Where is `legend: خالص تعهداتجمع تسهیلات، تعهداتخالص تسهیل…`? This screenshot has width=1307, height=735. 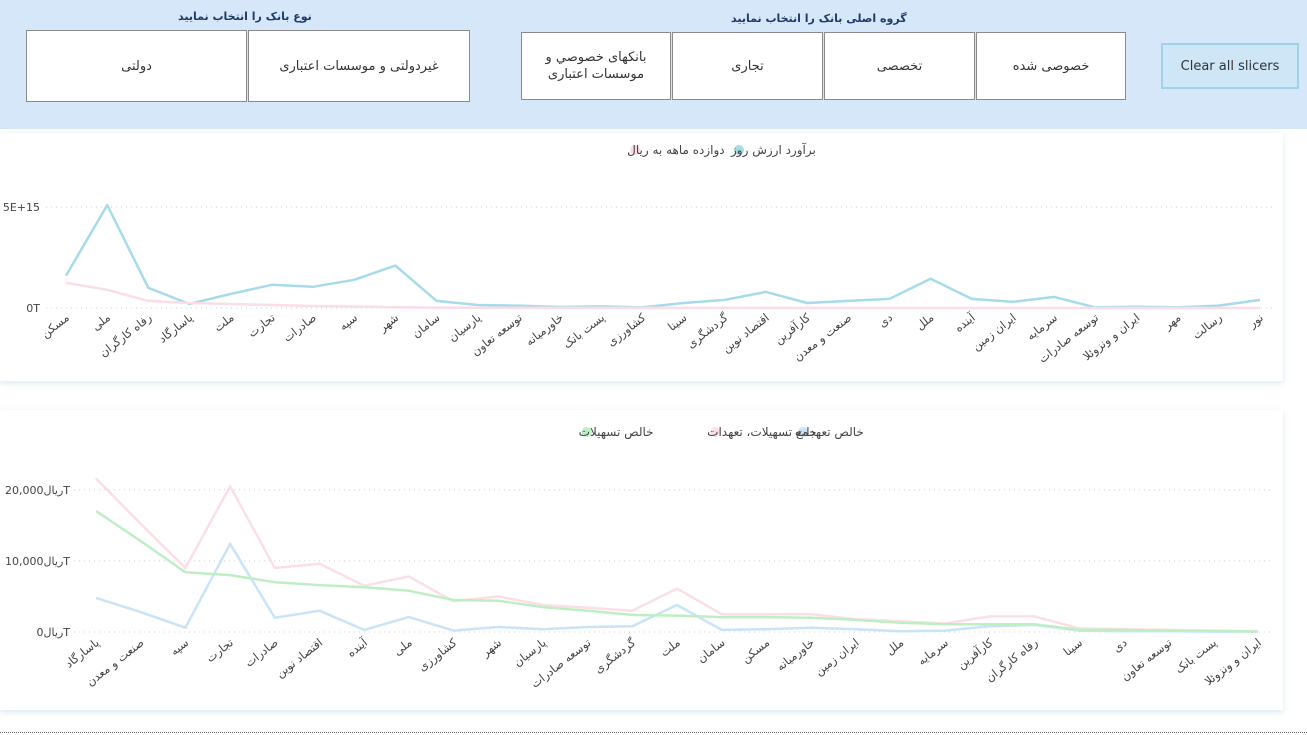 legend: خالص تعهداتجمع تسهیلات، تعهداتخالص تسهیل… is located at coordinates (721, 432).